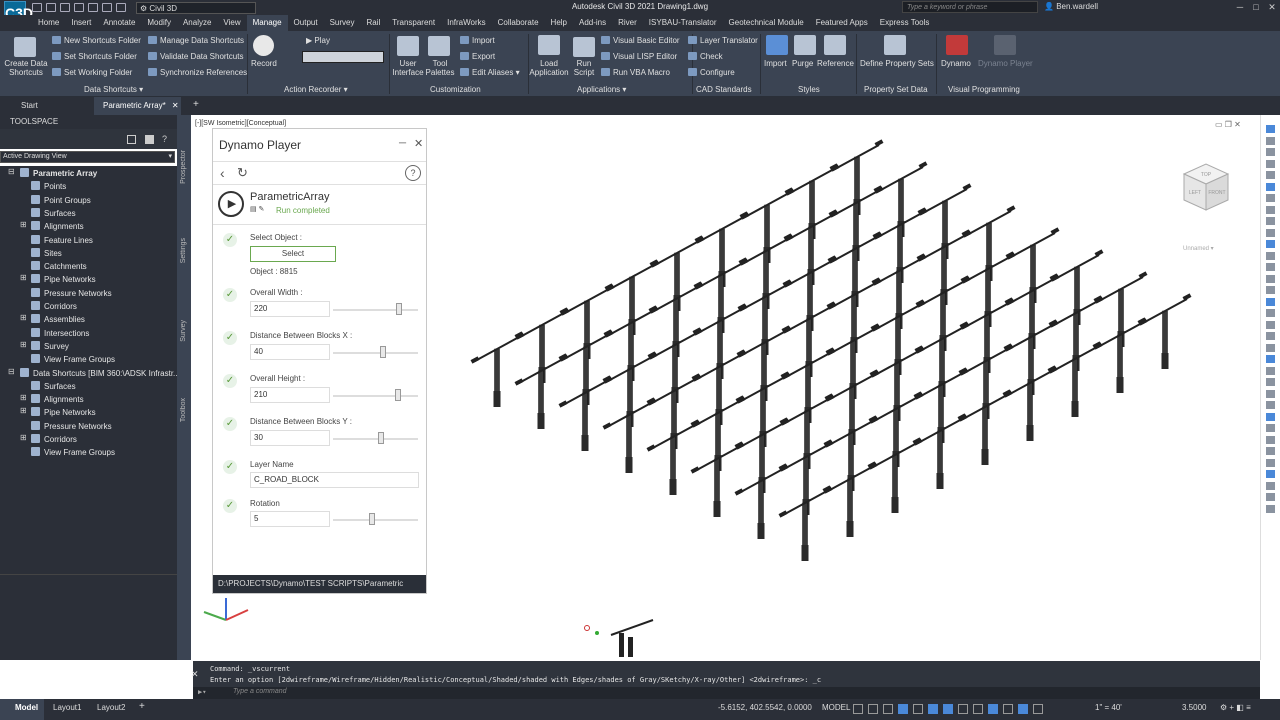 The height and width of the screenshot is (720, 1280). I want to click on overall-height-input: 210, so click(290, 395).